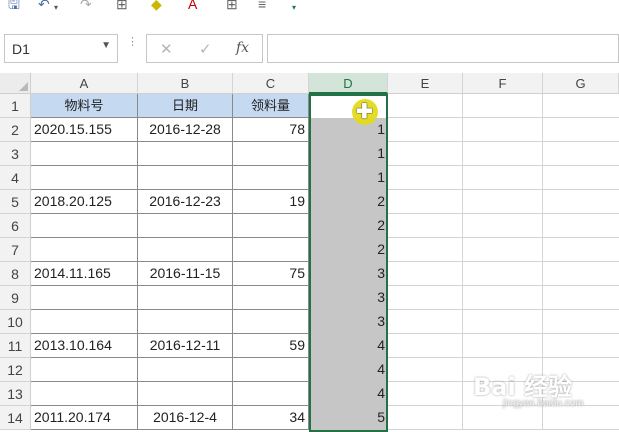  I want to click on cell-d8: 3, so click(348, 274).